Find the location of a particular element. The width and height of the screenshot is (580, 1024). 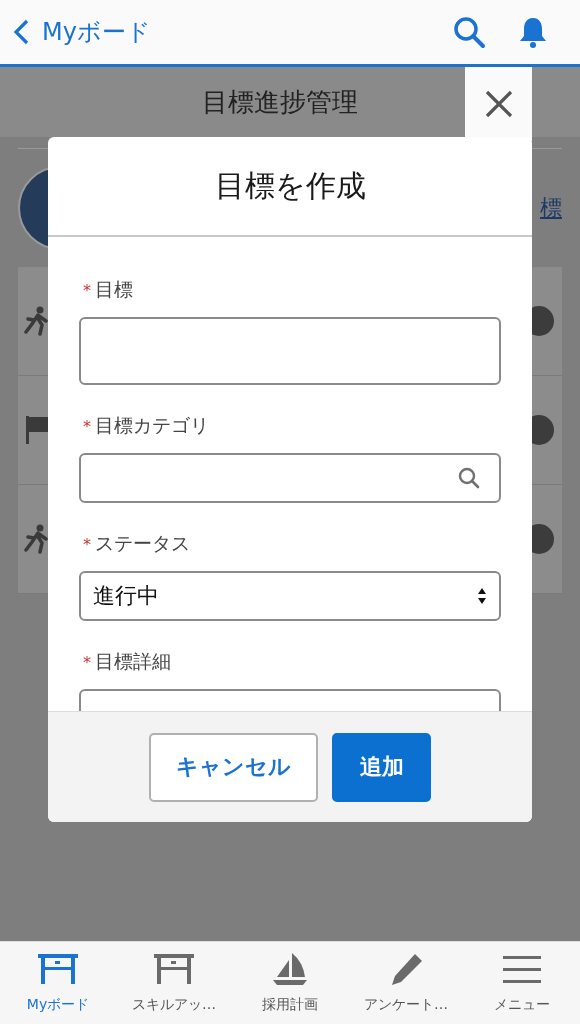

select-field: 進行中 is located at coordinates (290, 596).